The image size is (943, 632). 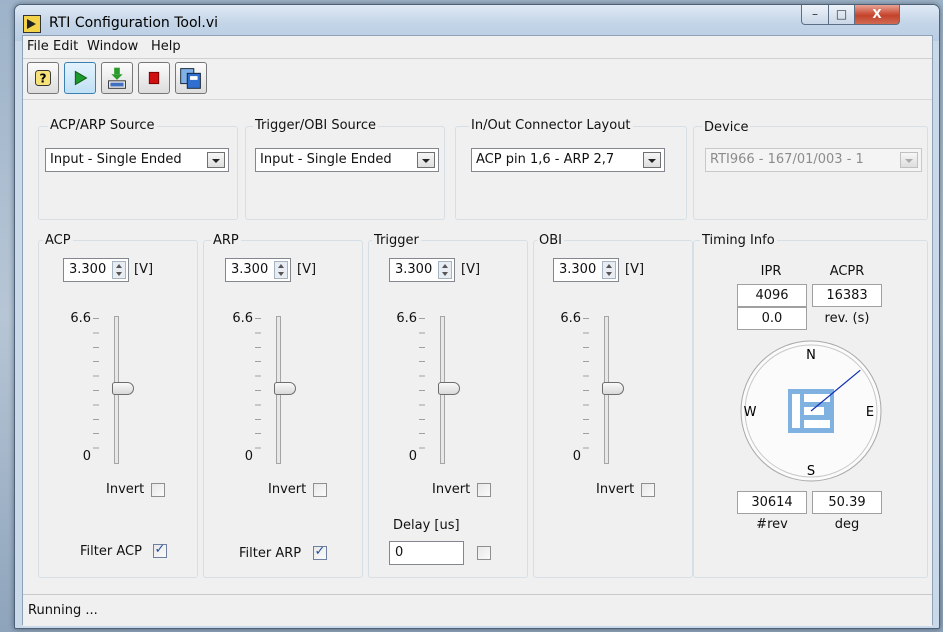 I want to click on revolution-time-value: 0.0, so click(x=772, y=318).